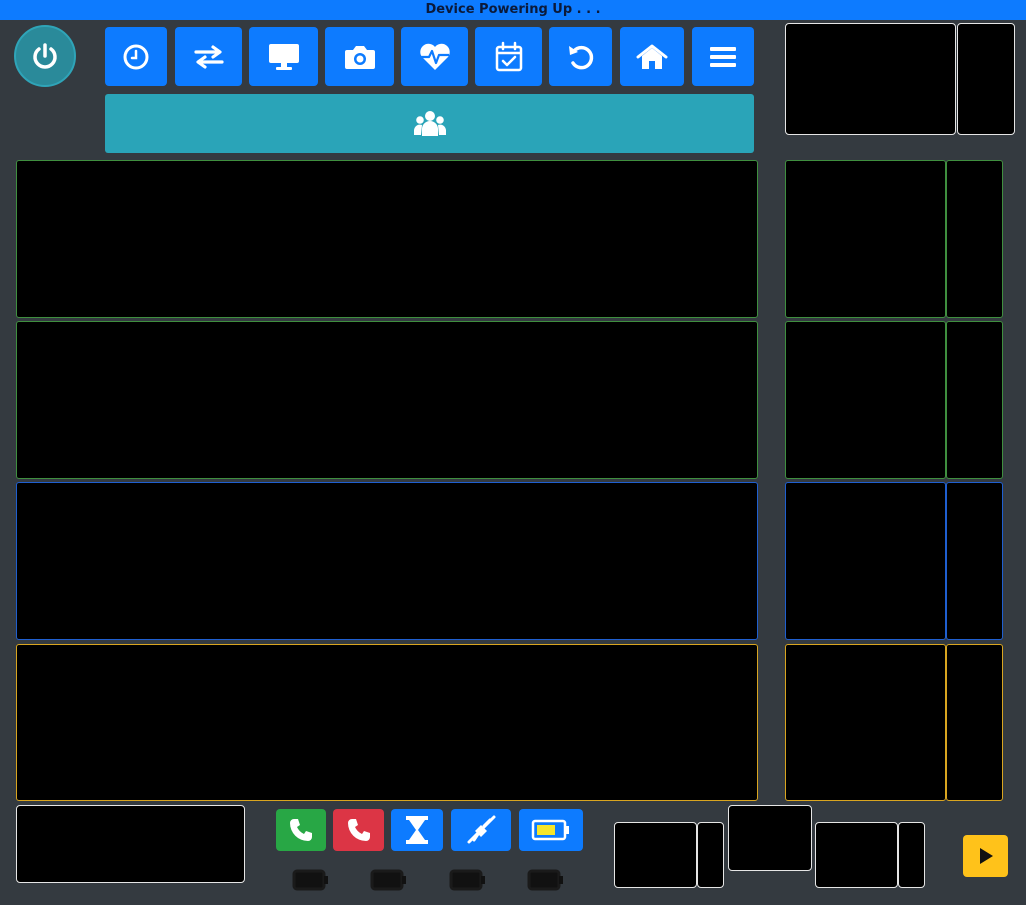  I want to click on clock-icon, so click(136, 57).